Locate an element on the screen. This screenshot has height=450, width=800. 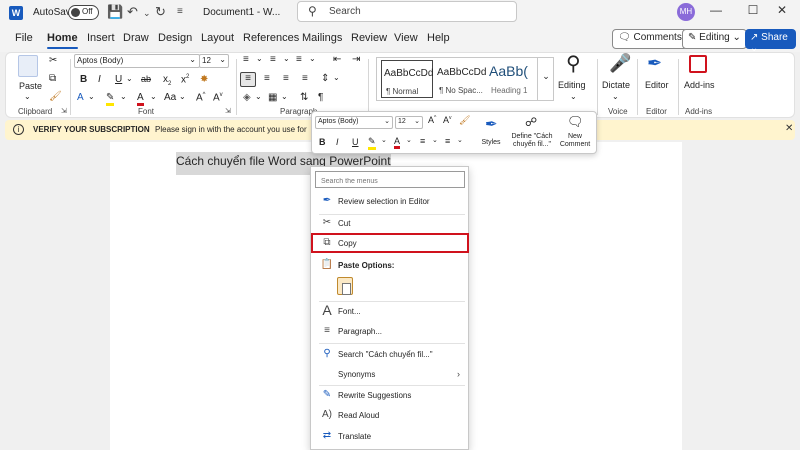
menu-item-search: ⚲ Search "Cách chuyển fil..." is located at coordinates (389, 355).